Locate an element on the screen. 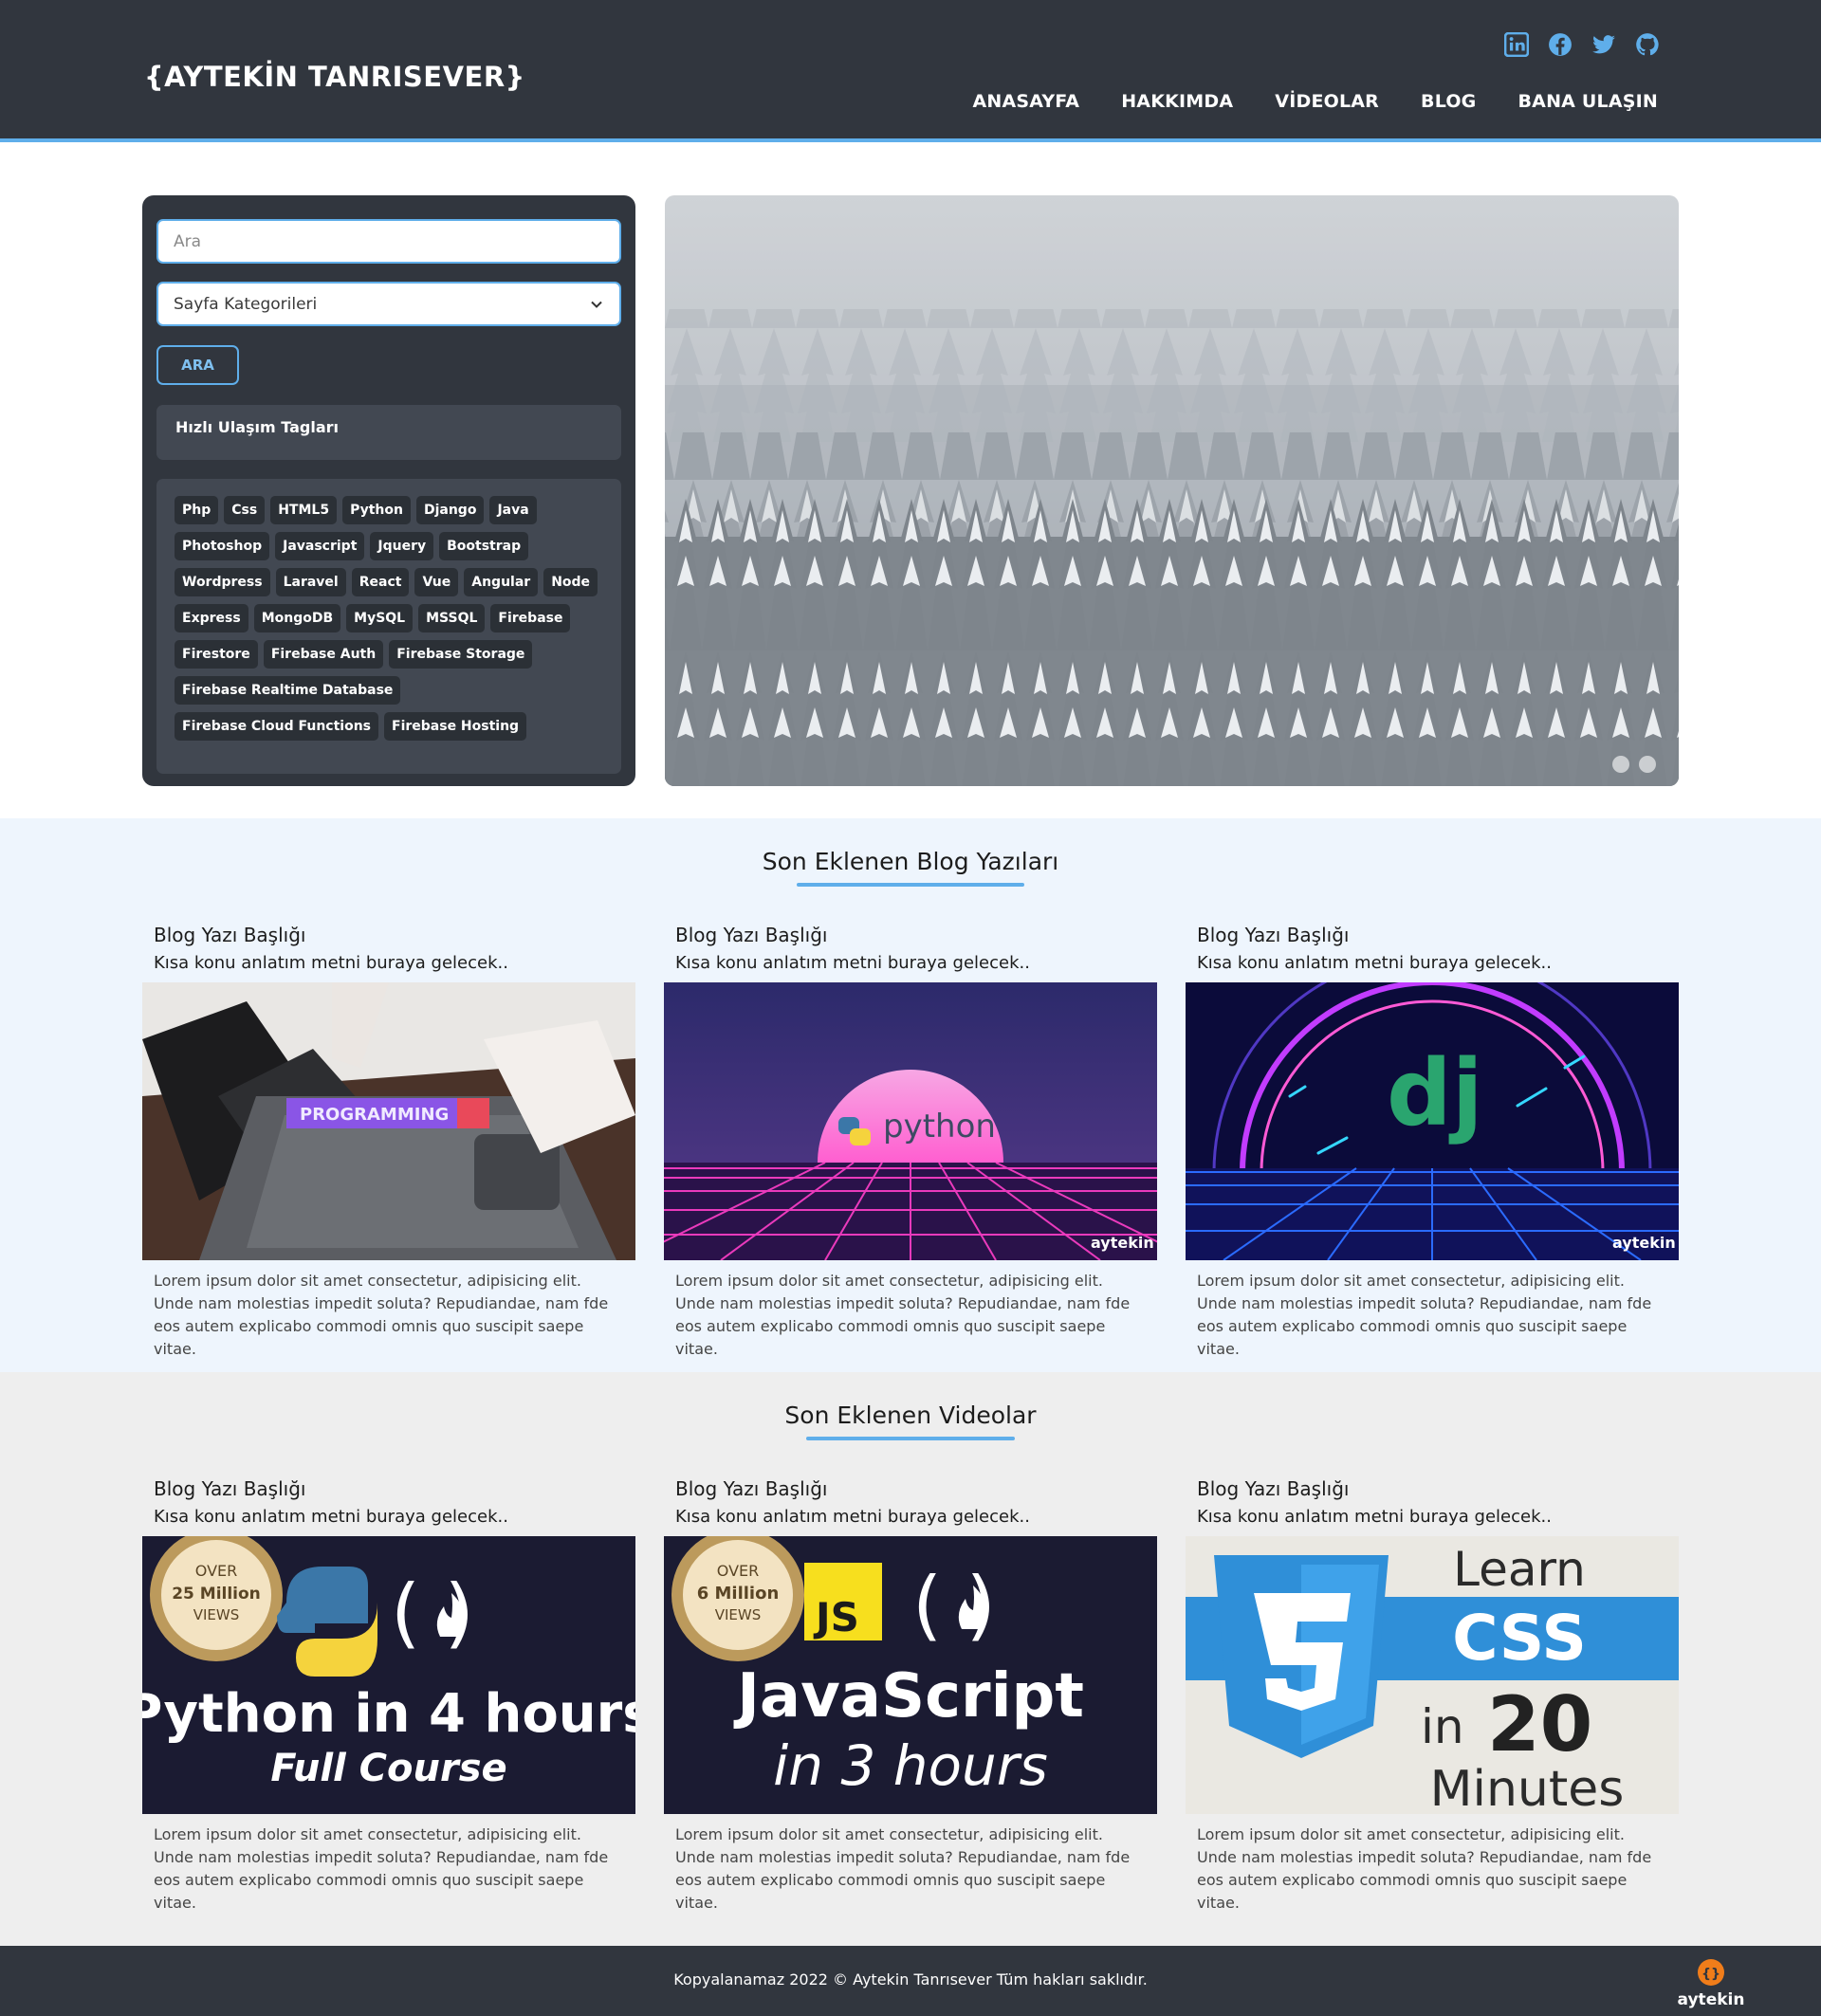 This screenshot has width=1821, height=2016. tag-firebase-hosting: Firebase Hosting is located at coordinates (455, 726).